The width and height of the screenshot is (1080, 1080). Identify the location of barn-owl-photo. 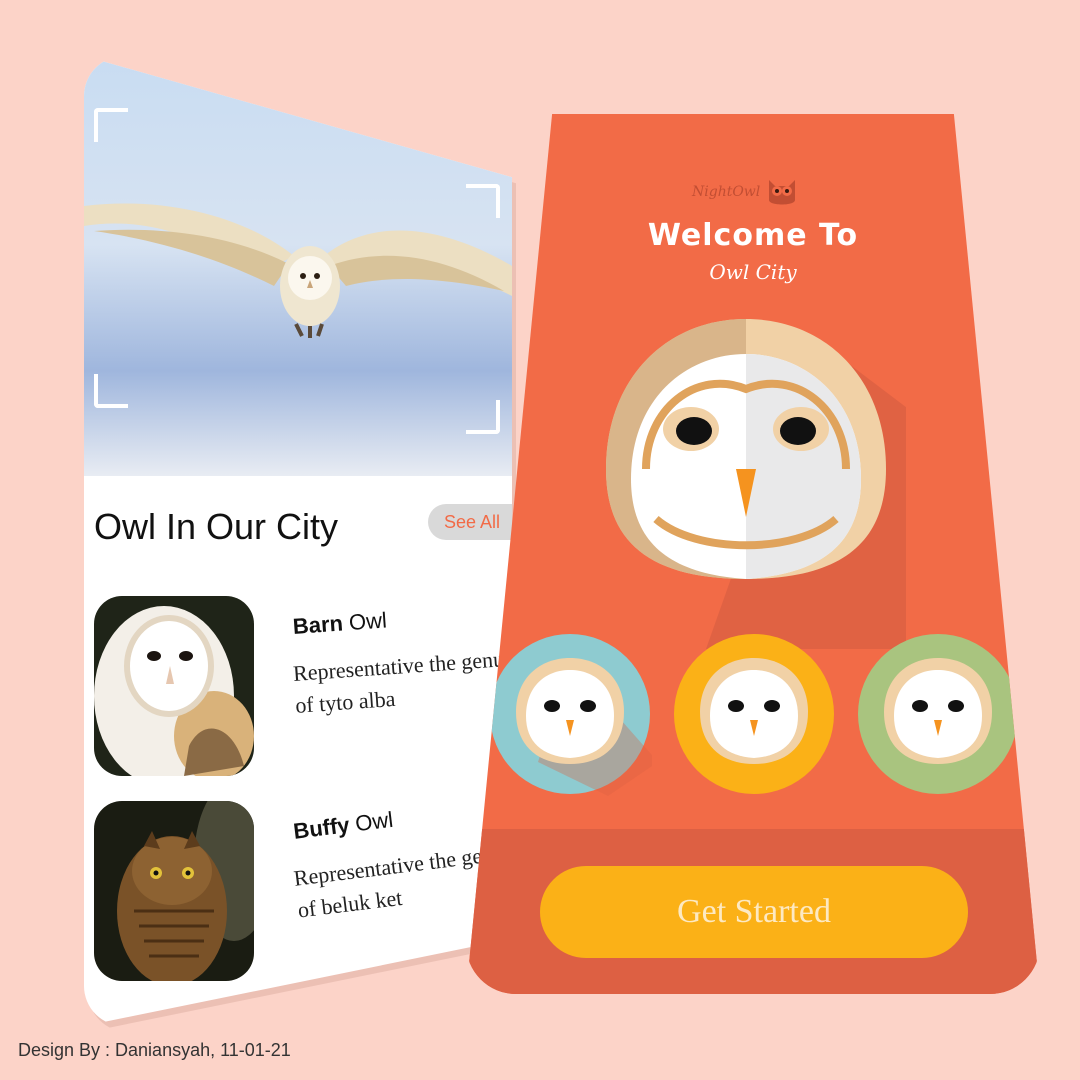
(174, 686).